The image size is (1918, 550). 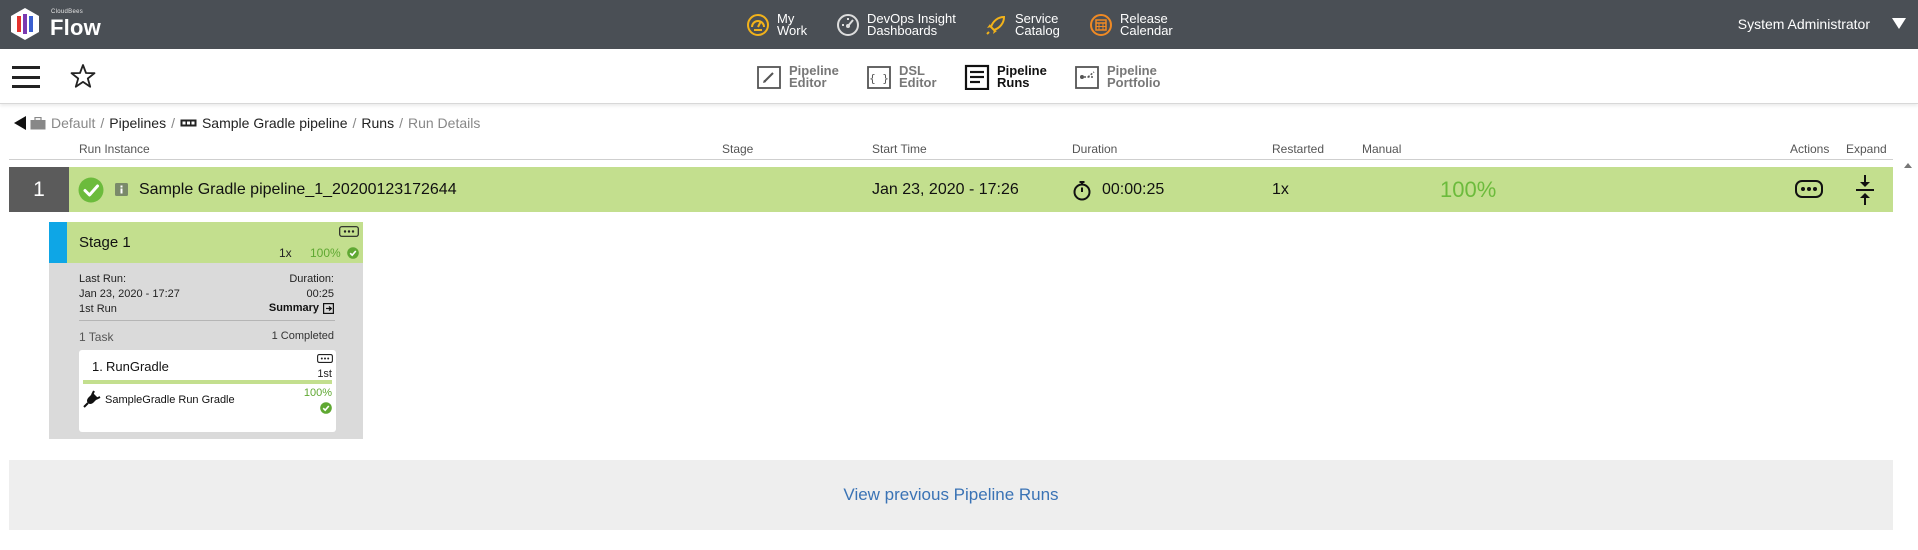 I want to click on run-duration: 00:00:25, so click(x=1133, y=189).